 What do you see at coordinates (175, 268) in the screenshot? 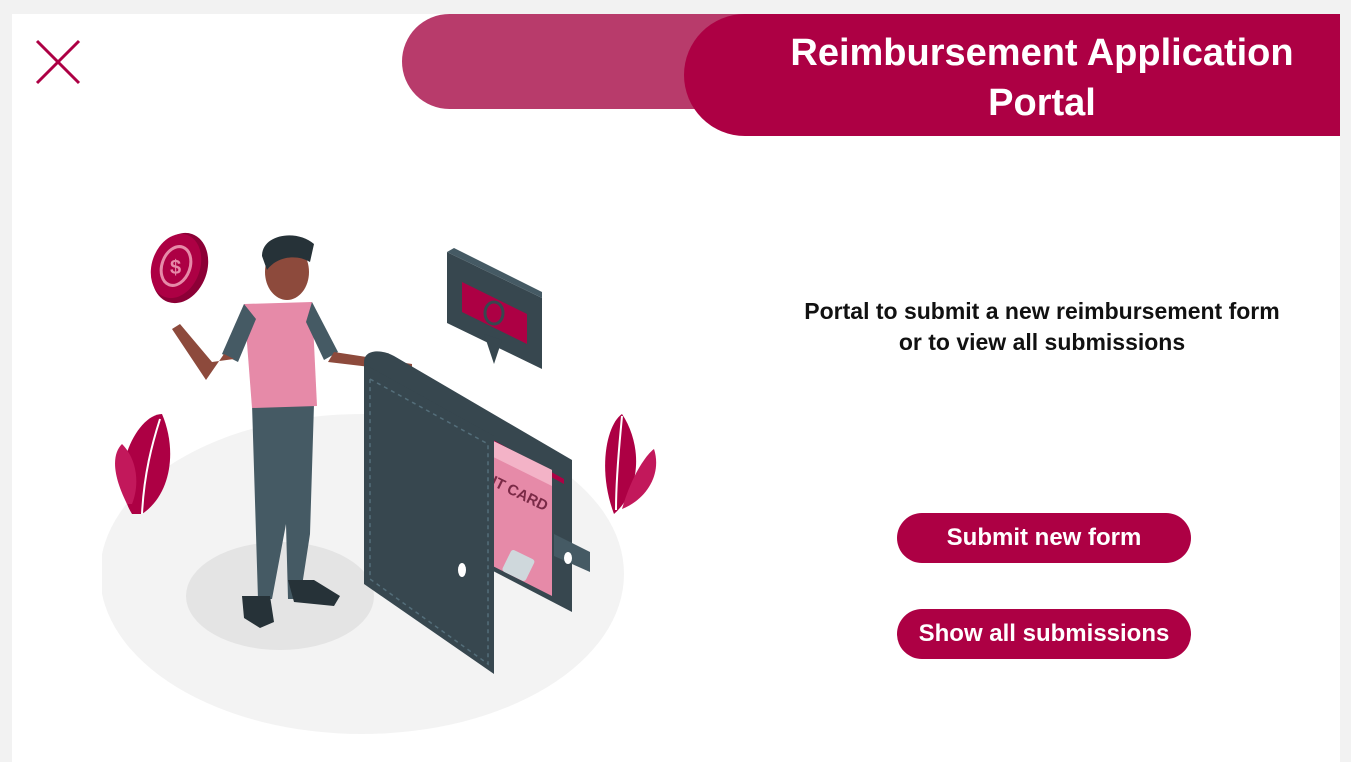
I see `coin-symbol: $` at bounding box center [175, 268].